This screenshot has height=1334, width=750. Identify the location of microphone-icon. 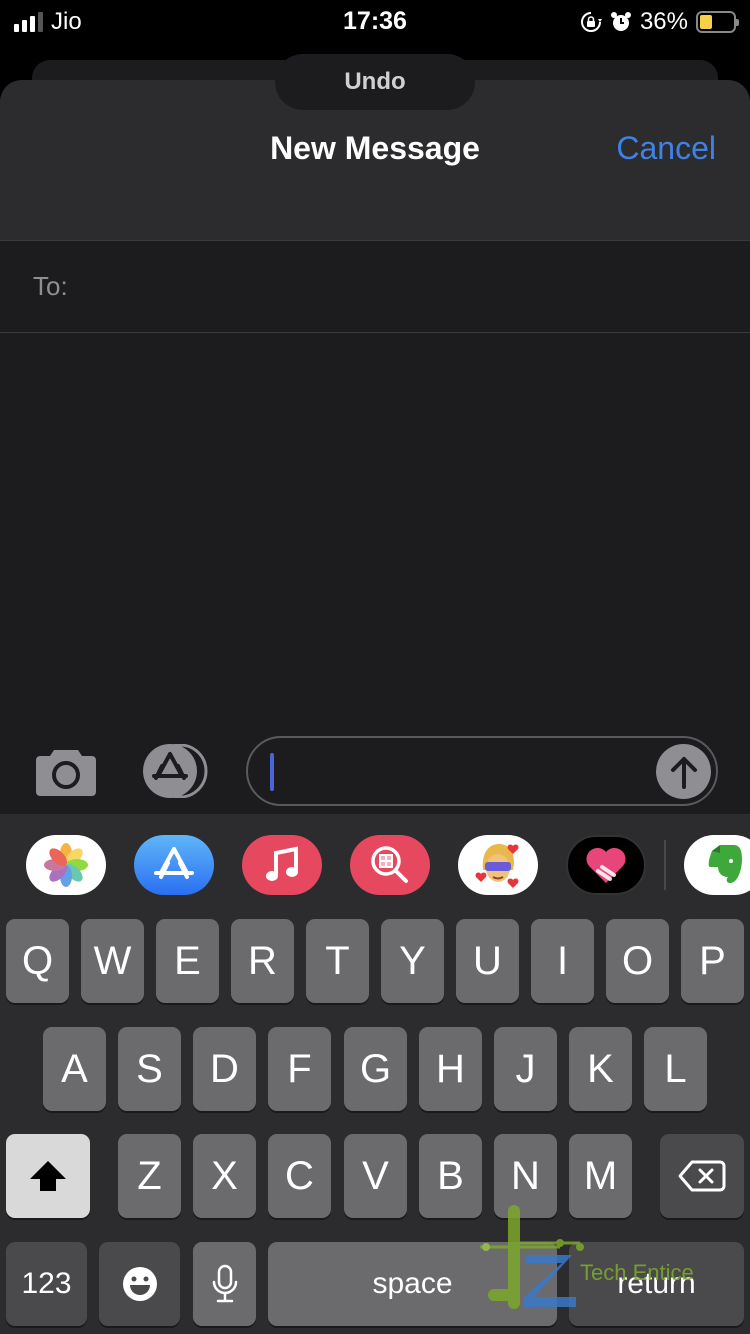
(224, 1283).